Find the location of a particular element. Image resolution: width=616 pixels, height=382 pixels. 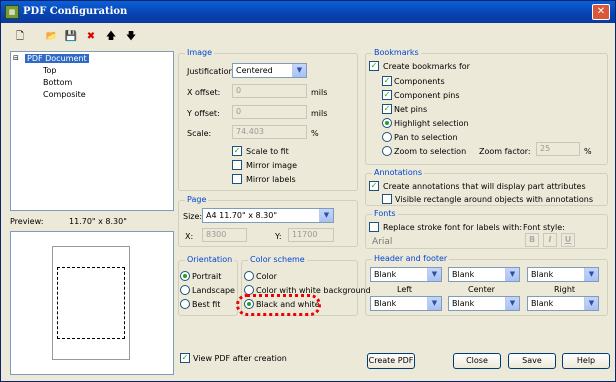

header-footer-group-title: Header and footer is located at coordinates (411, 258).